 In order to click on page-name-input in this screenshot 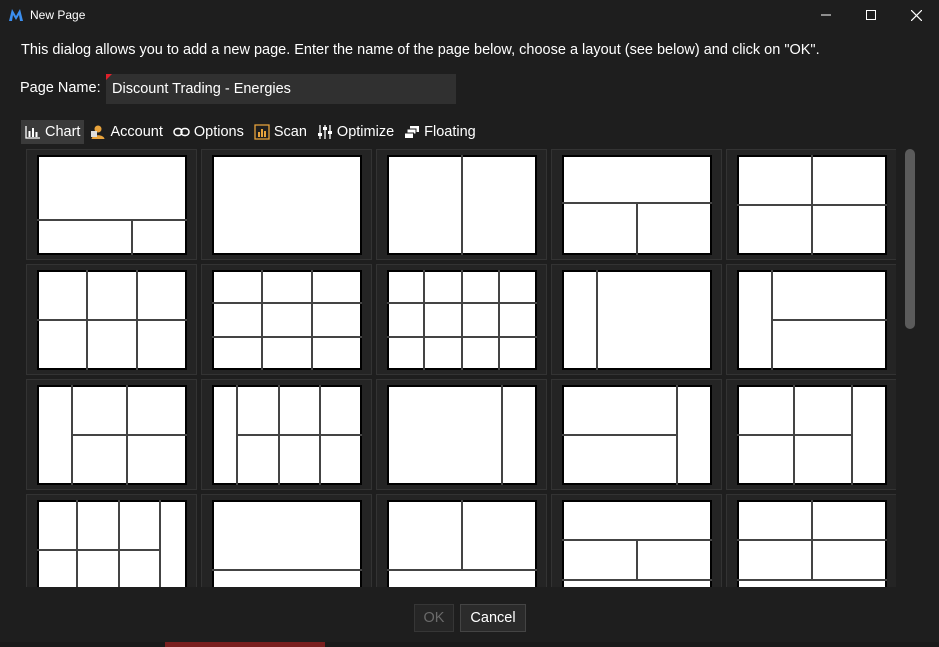, I will do `click(281, 89)`.